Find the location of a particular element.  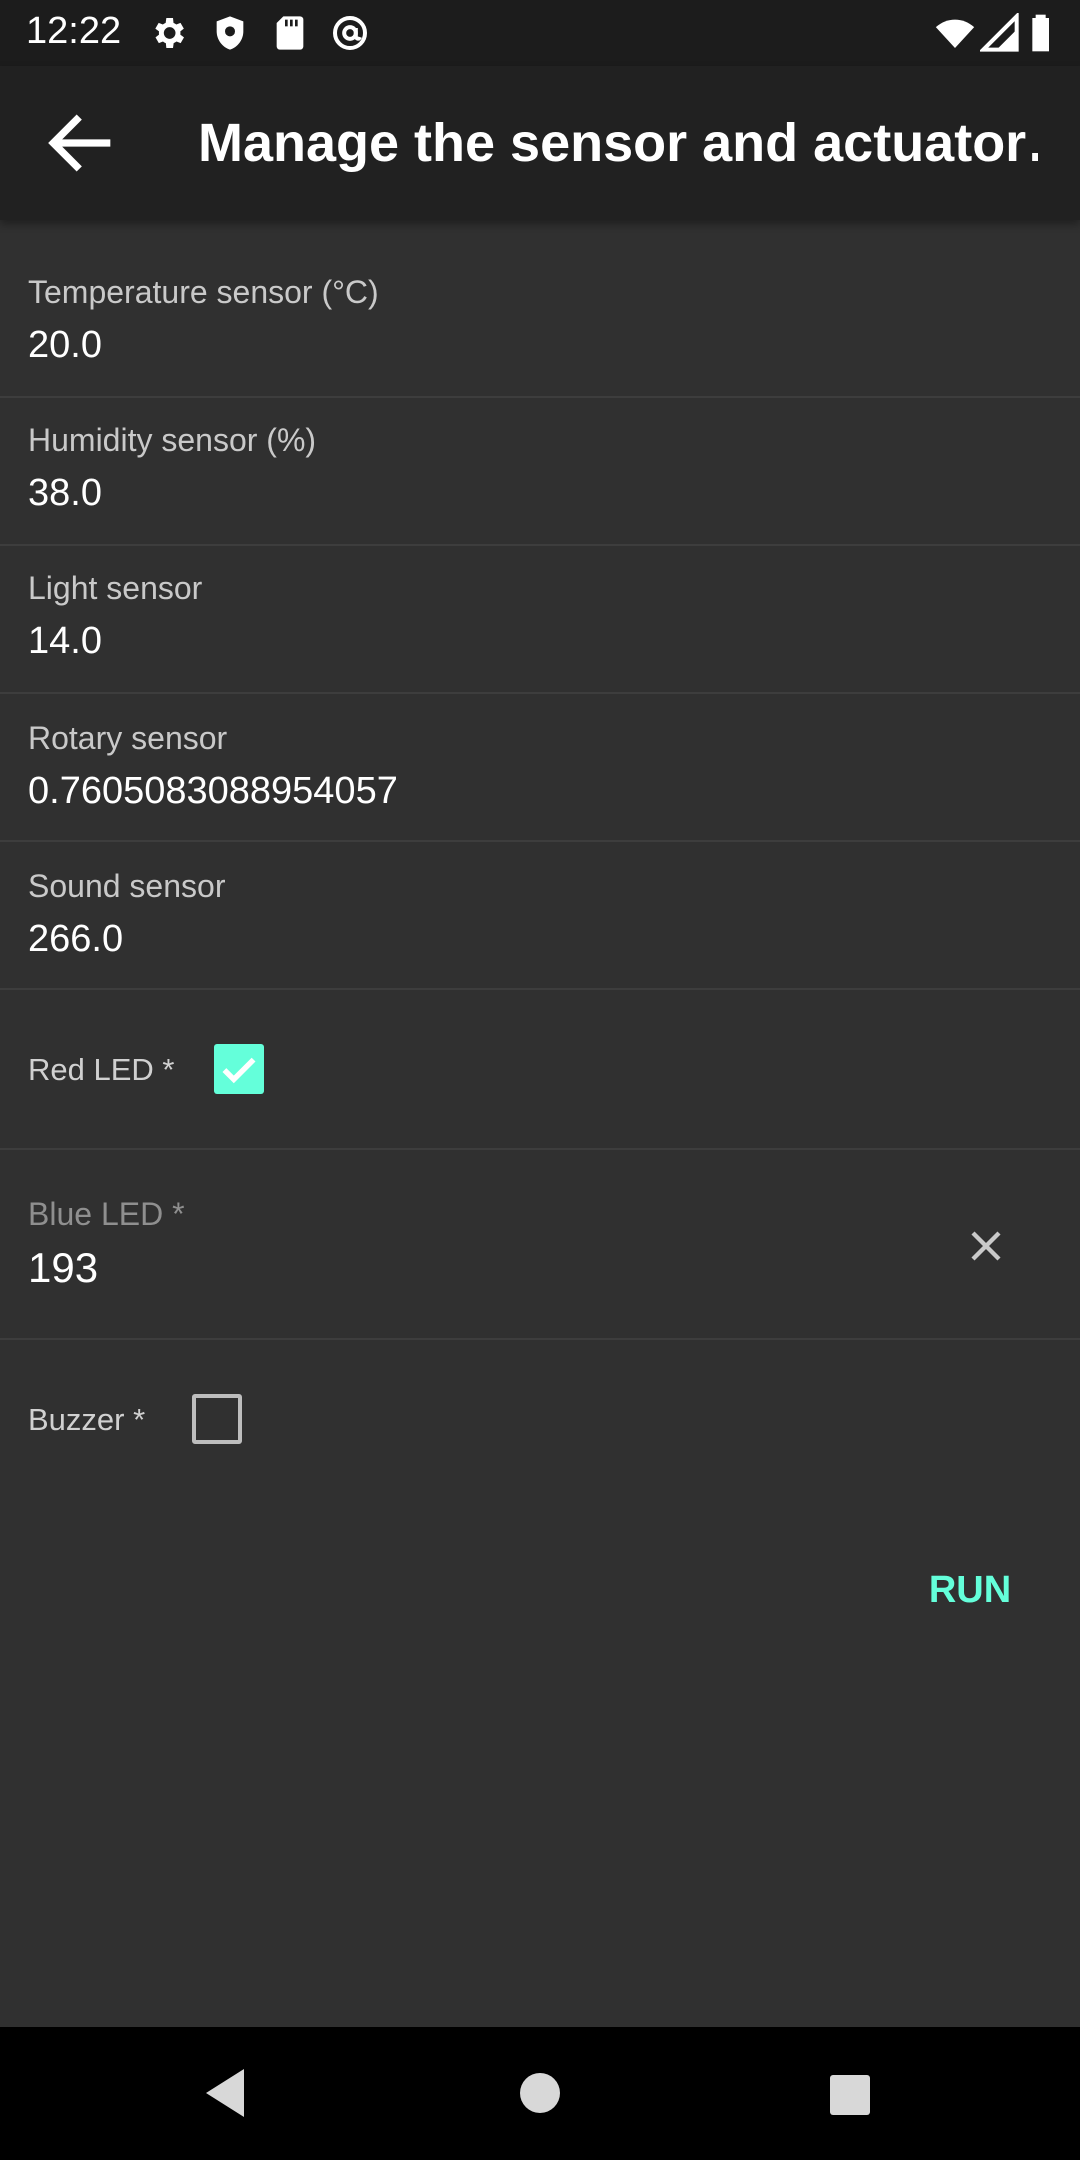

blue-led-row: Blue LED * 193 is located at coordinates (540, 1245).